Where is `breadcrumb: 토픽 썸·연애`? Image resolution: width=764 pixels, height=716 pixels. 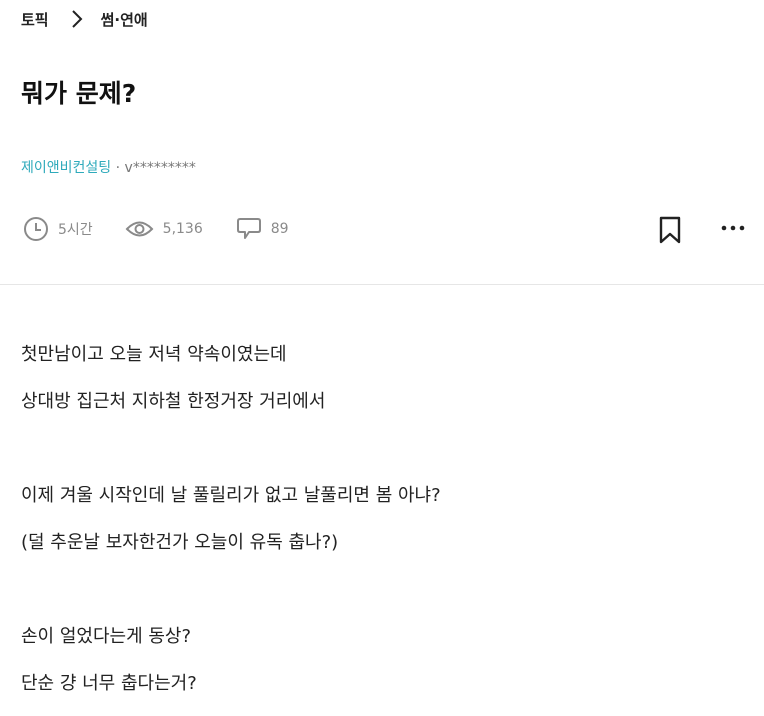 breadcrumb: 토픽 썸·연애 is located at coordinates (84, 19).